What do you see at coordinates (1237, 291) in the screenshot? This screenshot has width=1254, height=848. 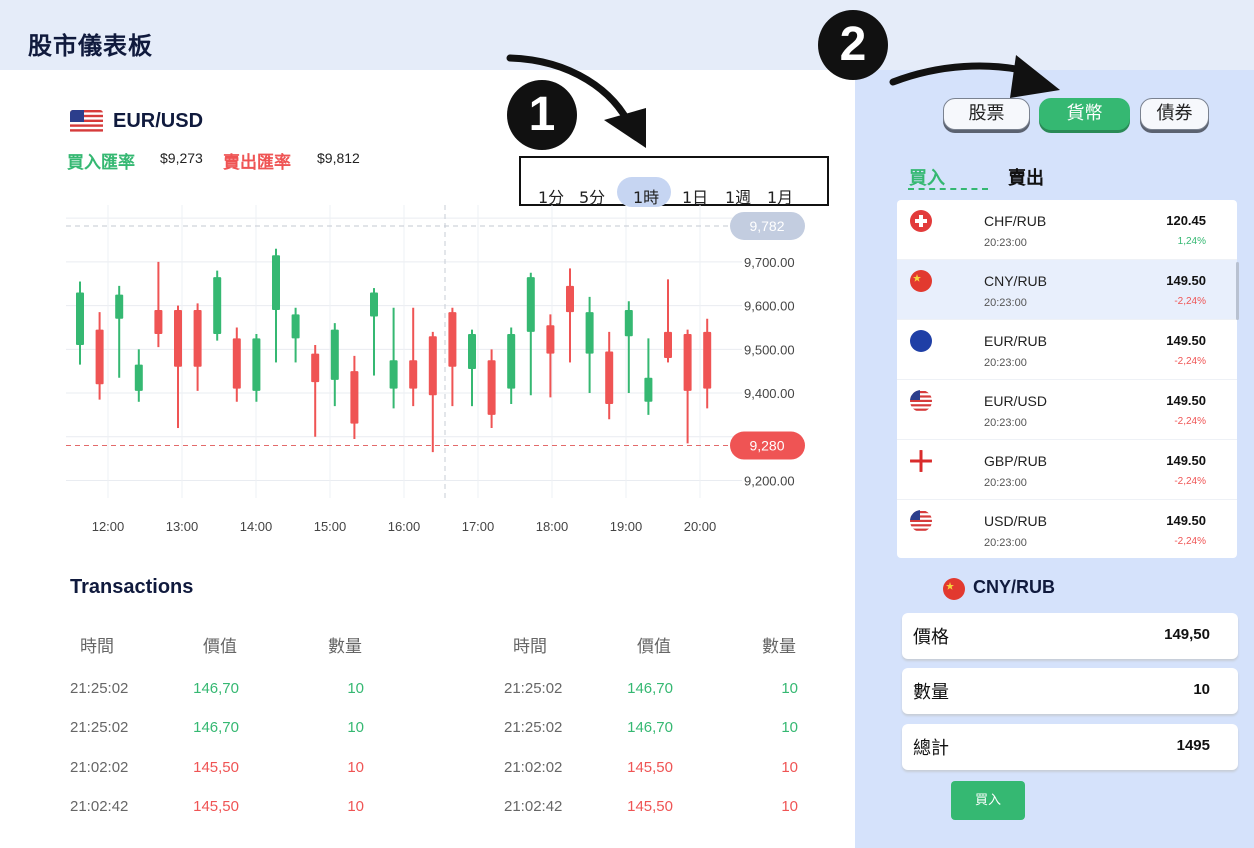 I see `pair-list-scrollbar` at bounding box center [1237, 291].